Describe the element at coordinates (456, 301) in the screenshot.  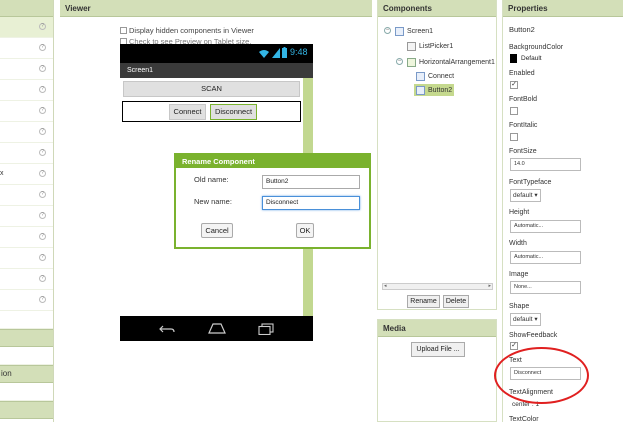
I see `delete-button: Delete` at that location.